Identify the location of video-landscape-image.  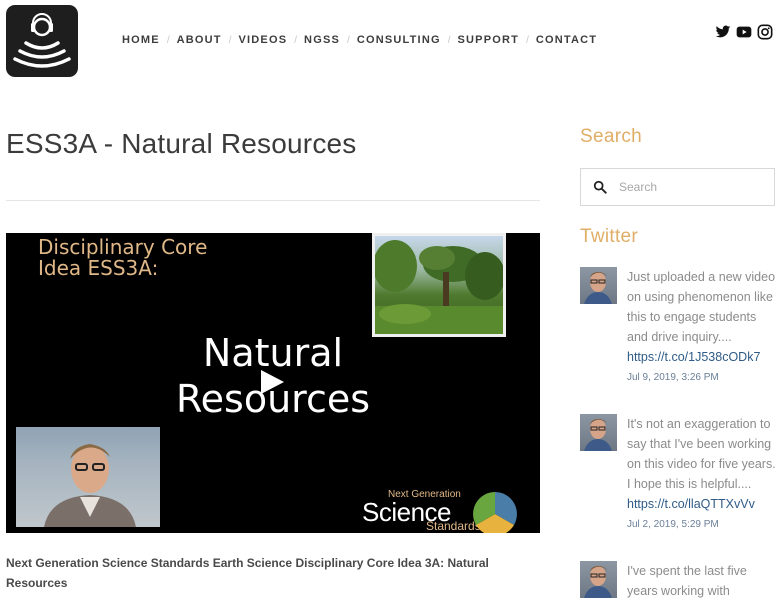
(439, 285).